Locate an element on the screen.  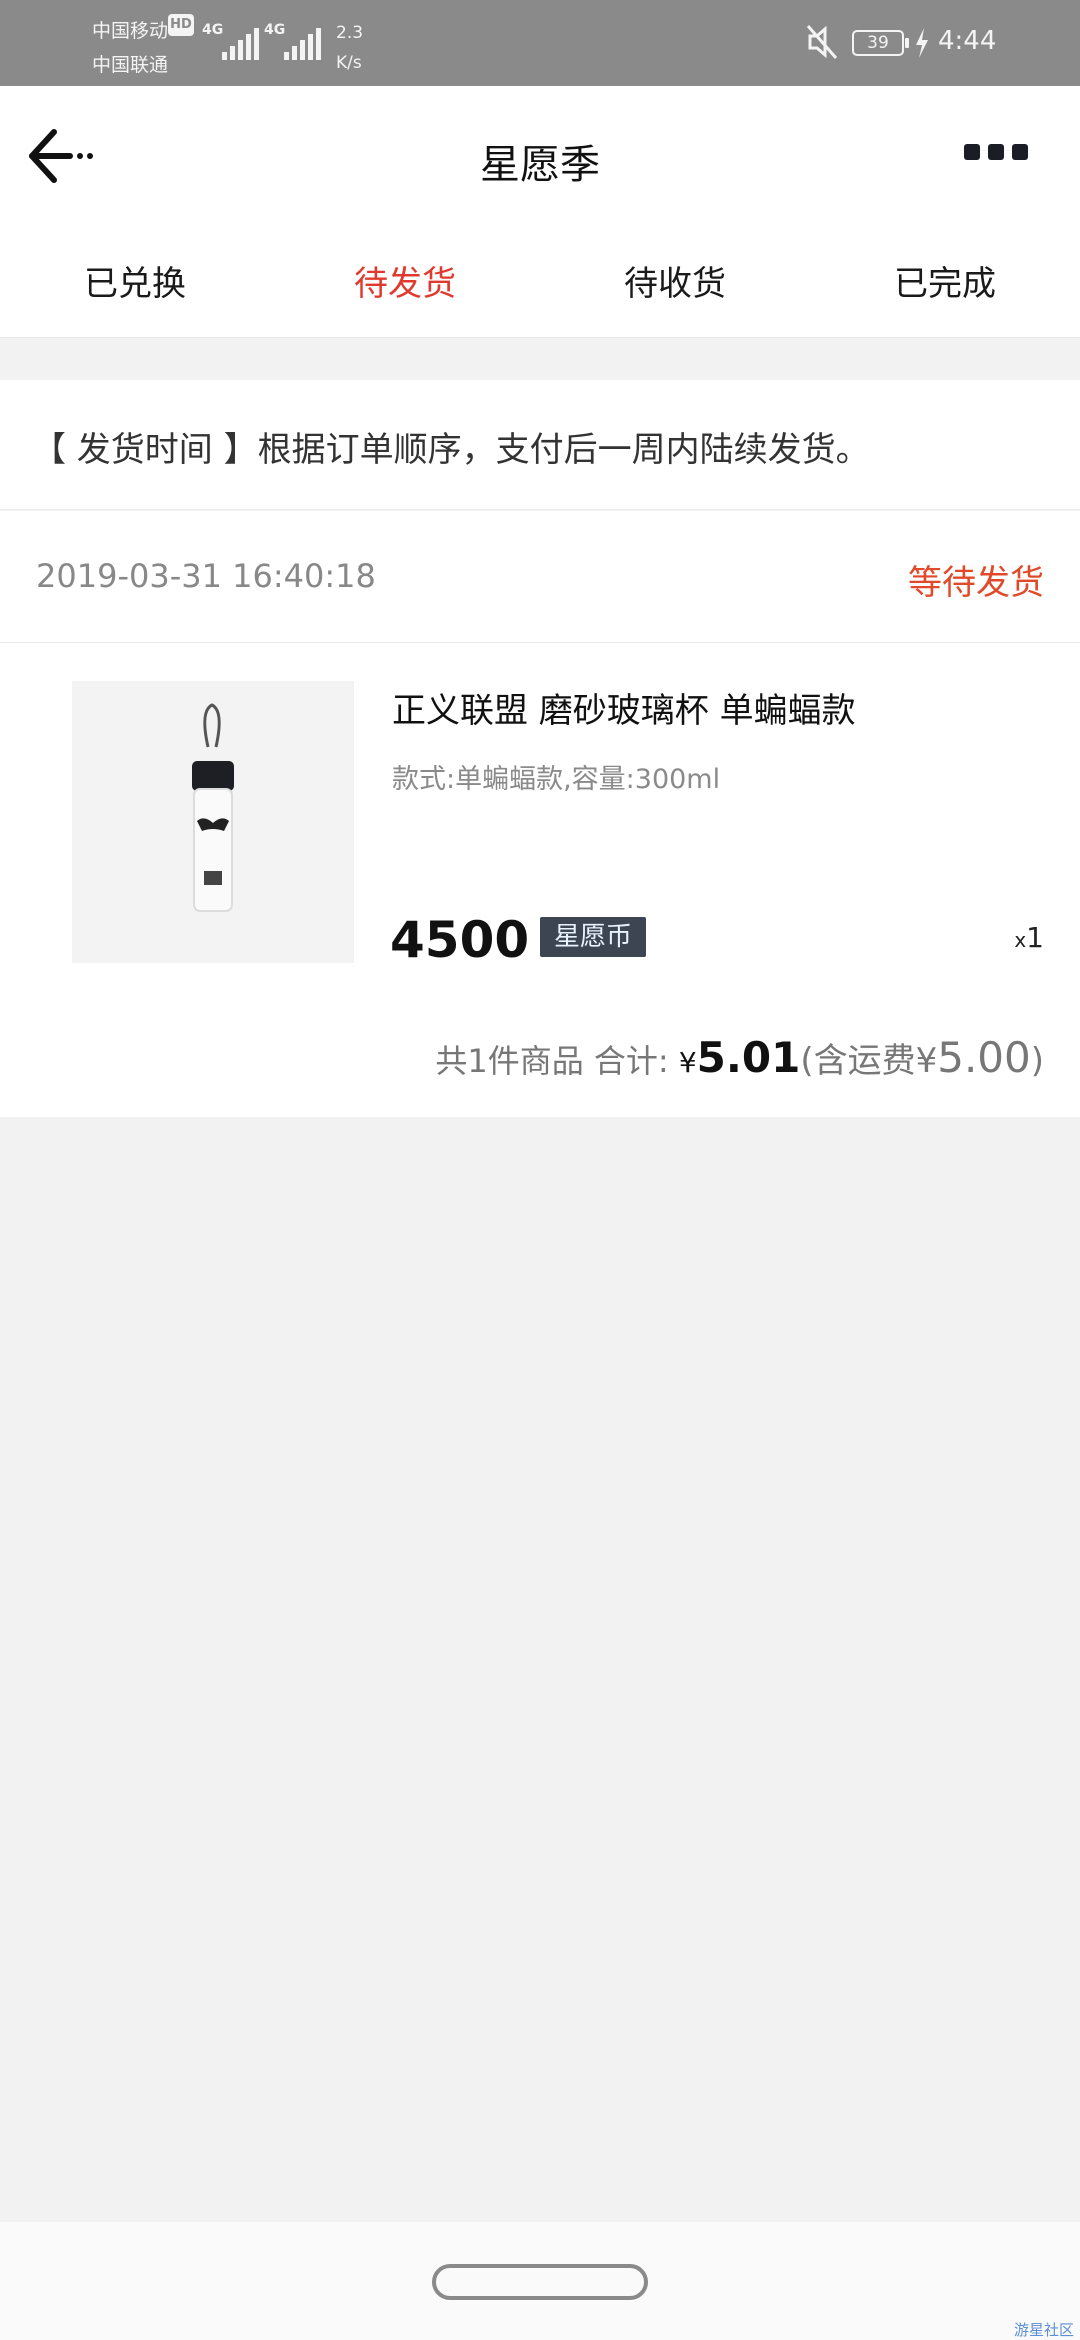
carrier-primary: 中国移动 is located at coordinates (130, 31).